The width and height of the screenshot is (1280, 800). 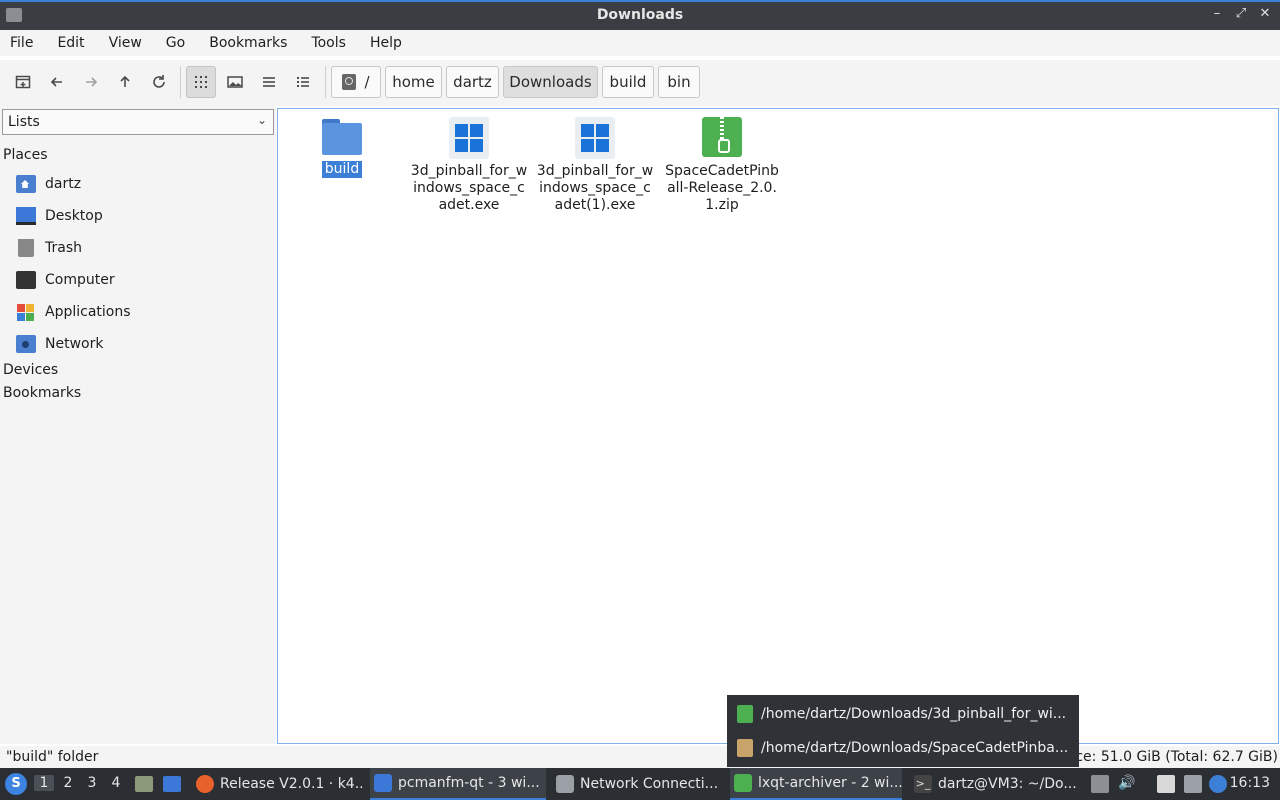 I want to click on taskbar-clock: 16:13, so click(x=1250, y=783).